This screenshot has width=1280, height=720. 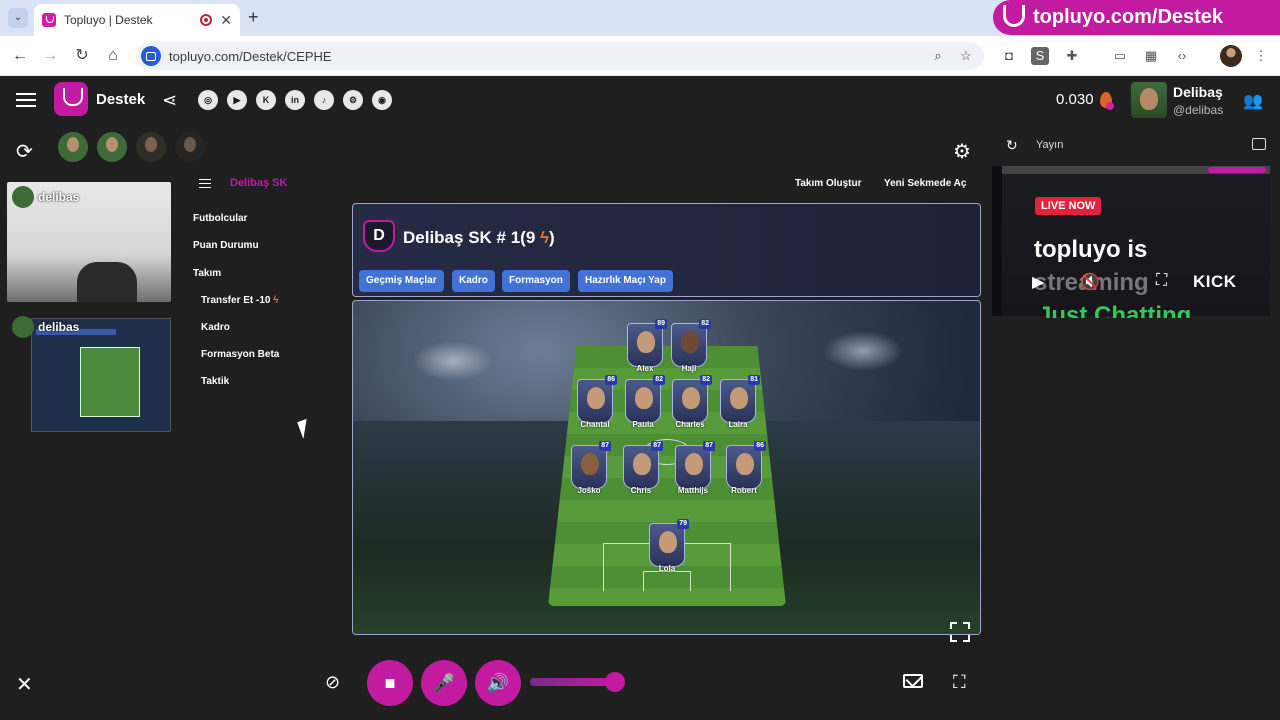 What do you see at coordinates (71, 99) in the screenshot?
I see `app-logo` at bounding box center [71, 99].